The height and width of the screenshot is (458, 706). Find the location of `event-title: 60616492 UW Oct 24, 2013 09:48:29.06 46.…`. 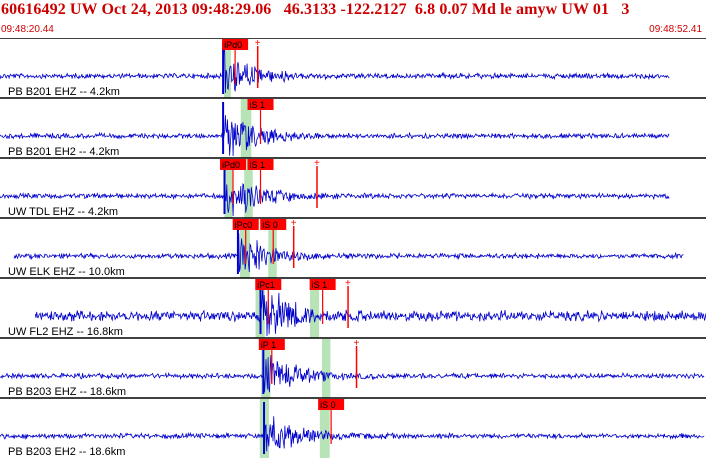

event-title: 60616492 UW Oct 24, 2013 09:48:29.06 46.… is located at coordinates (315, 9).